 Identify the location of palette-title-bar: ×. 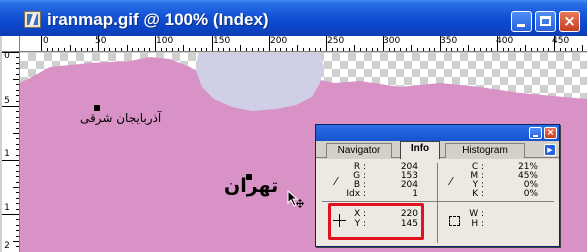
(437, 133).